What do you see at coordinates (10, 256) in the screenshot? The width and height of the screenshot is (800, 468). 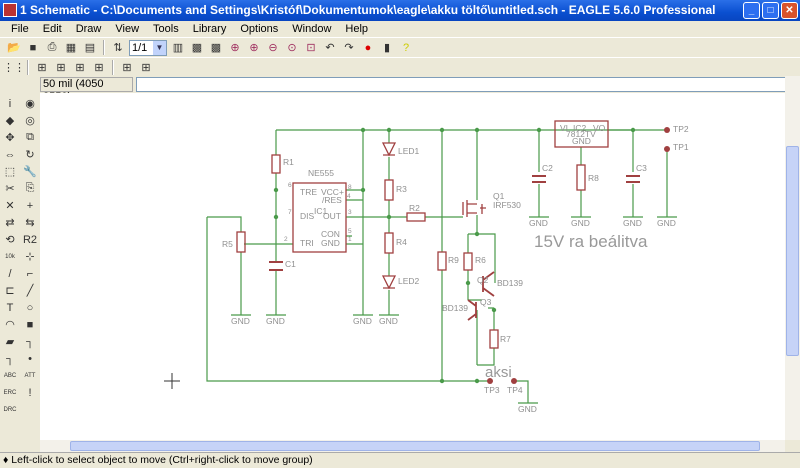 I see `value-icon: 10k` at bounding box center [10, 256].